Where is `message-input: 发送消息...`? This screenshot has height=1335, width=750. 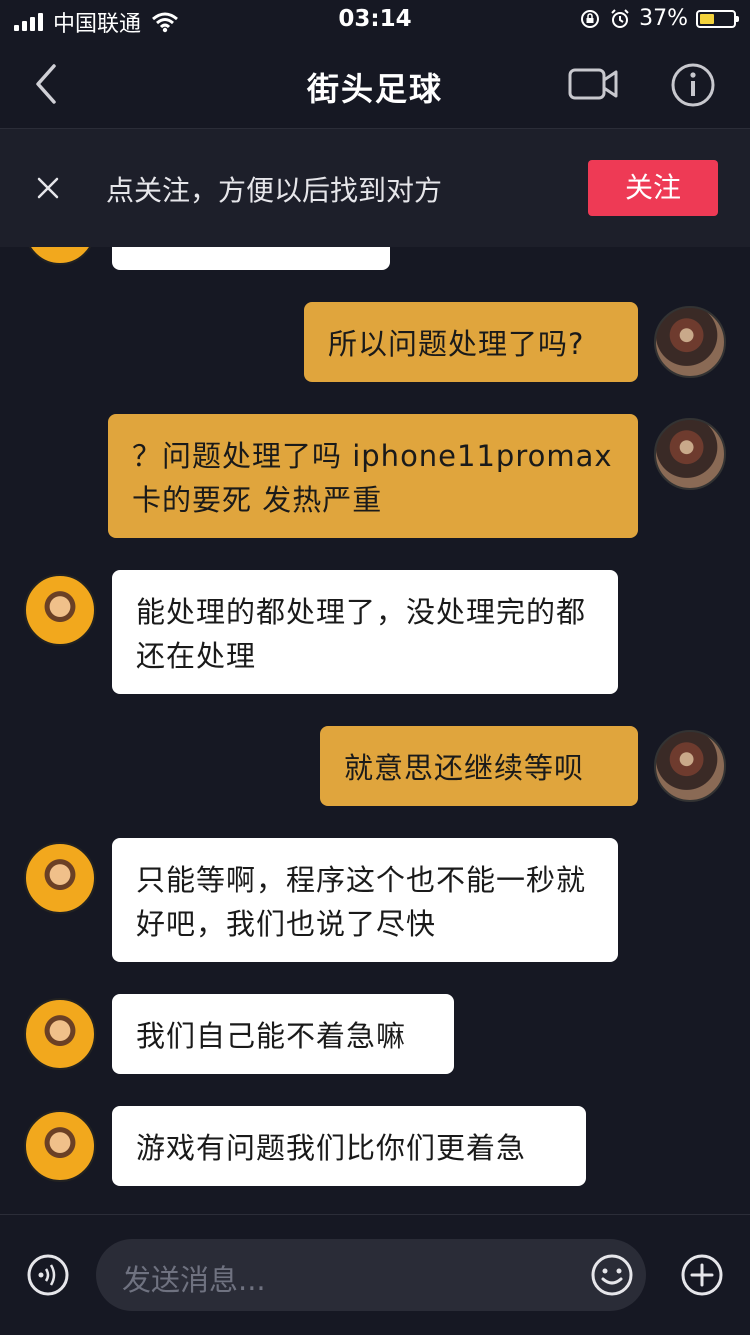 message-input: 发送消息... is located at coordinates (371, 1275).